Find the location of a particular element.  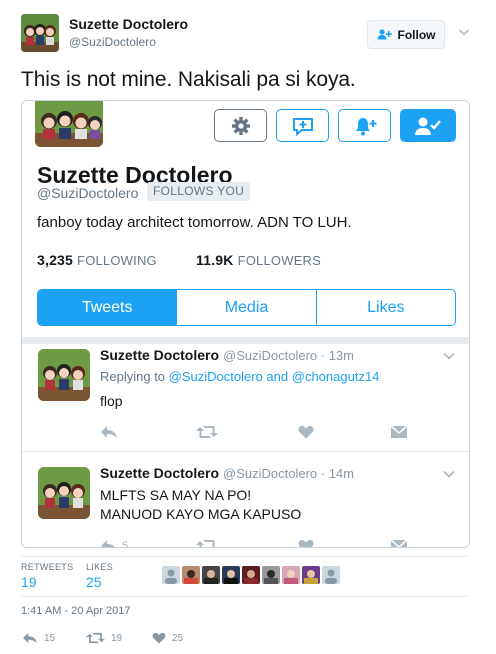

reply-count: 15 is located at coordinates (50, 638).